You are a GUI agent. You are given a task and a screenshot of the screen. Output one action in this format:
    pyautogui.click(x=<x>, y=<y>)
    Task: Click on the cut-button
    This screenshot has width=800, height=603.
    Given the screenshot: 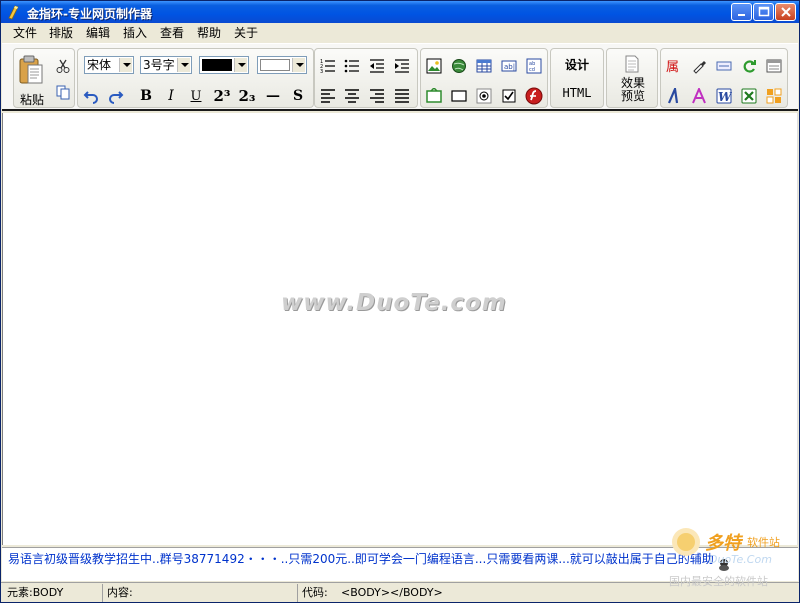 What is the action you would take?
    pyautogui.click(x=63, y=66)
    